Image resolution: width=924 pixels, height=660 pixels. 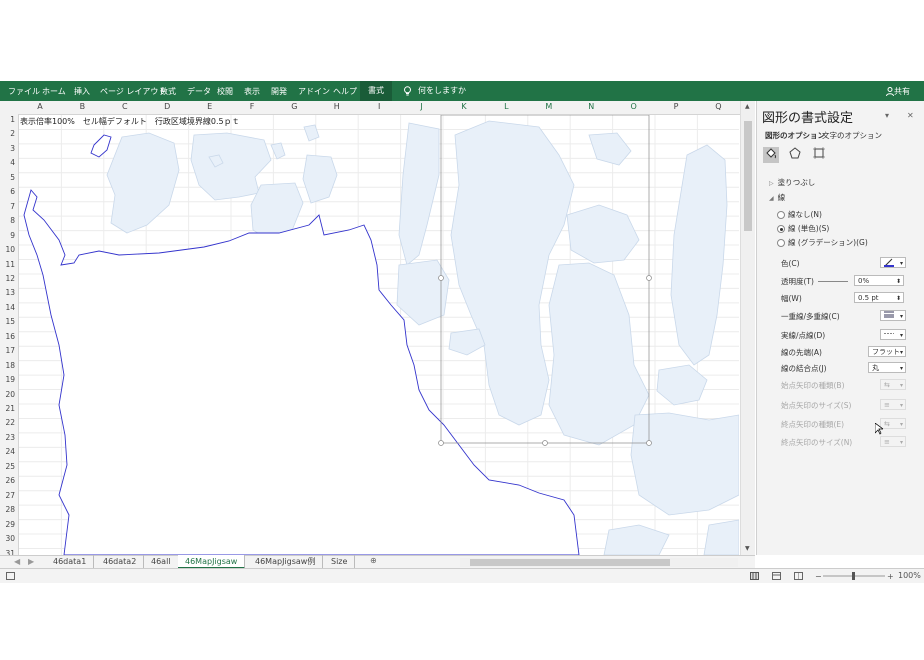 I want to click on tell-me-box: 何をしますか, so click(x=434, y=90).